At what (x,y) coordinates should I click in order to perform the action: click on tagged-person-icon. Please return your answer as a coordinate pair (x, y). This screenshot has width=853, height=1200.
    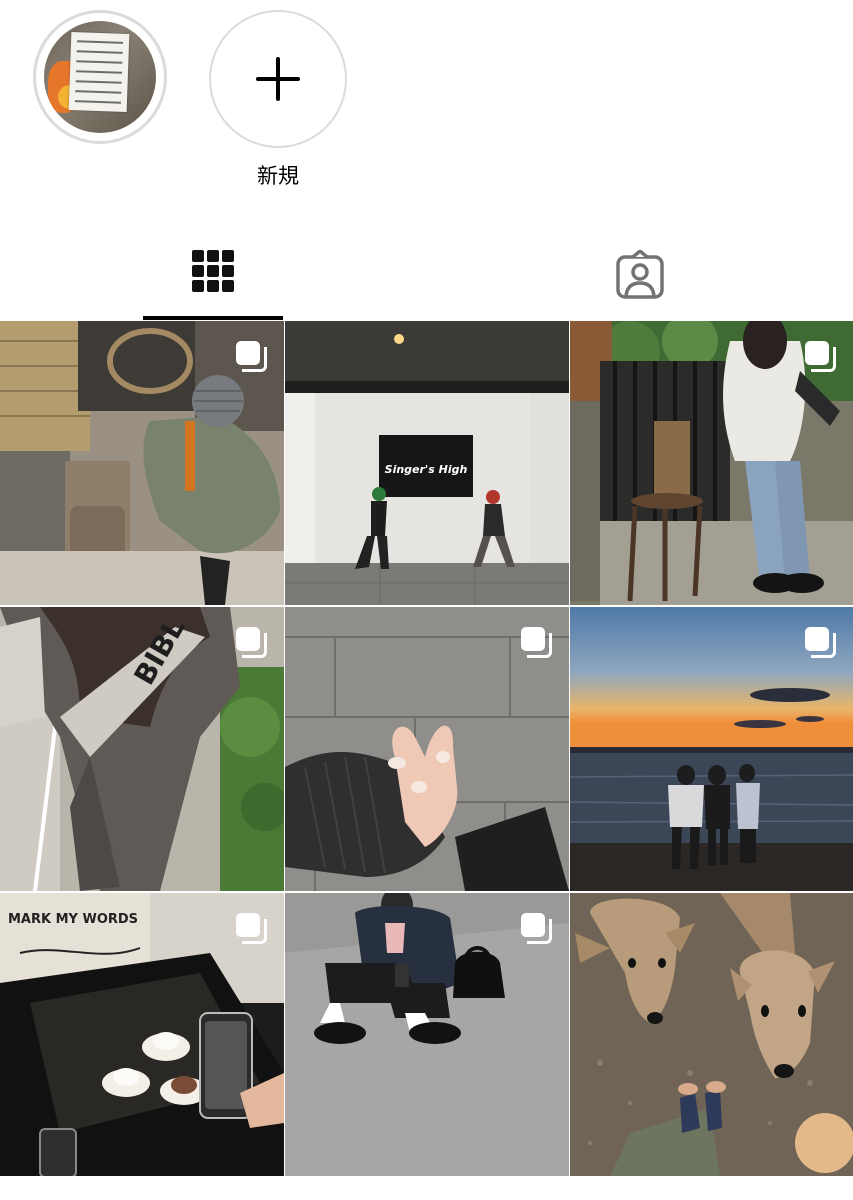
    Looking at the image, I should click on (640, 274).